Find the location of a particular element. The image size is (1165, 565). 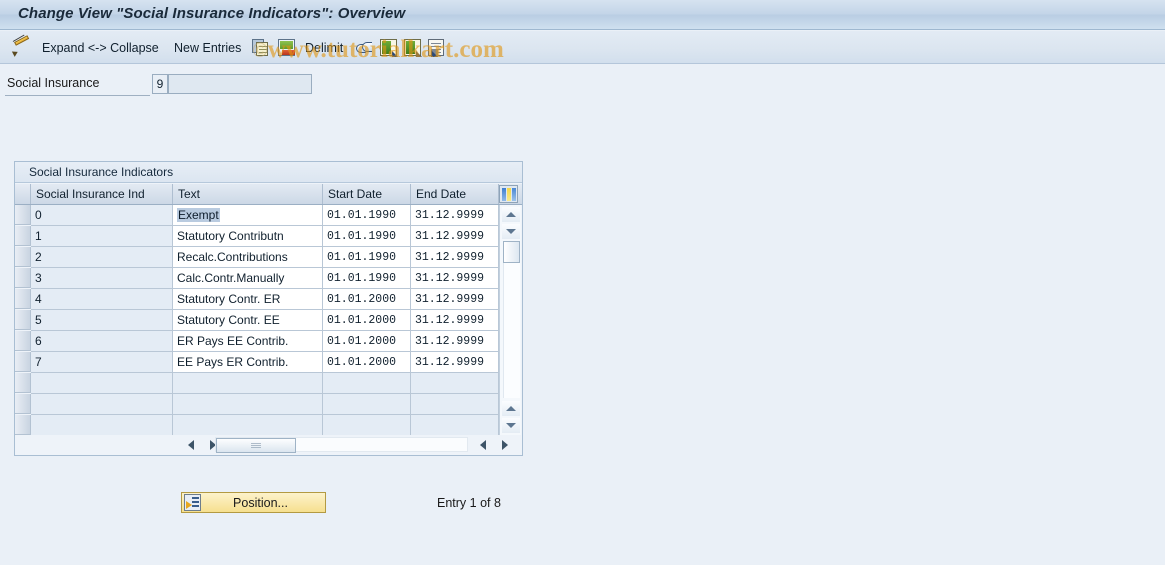

table-caption: Social Insurance Indicators is located at coordinates (268, 172).